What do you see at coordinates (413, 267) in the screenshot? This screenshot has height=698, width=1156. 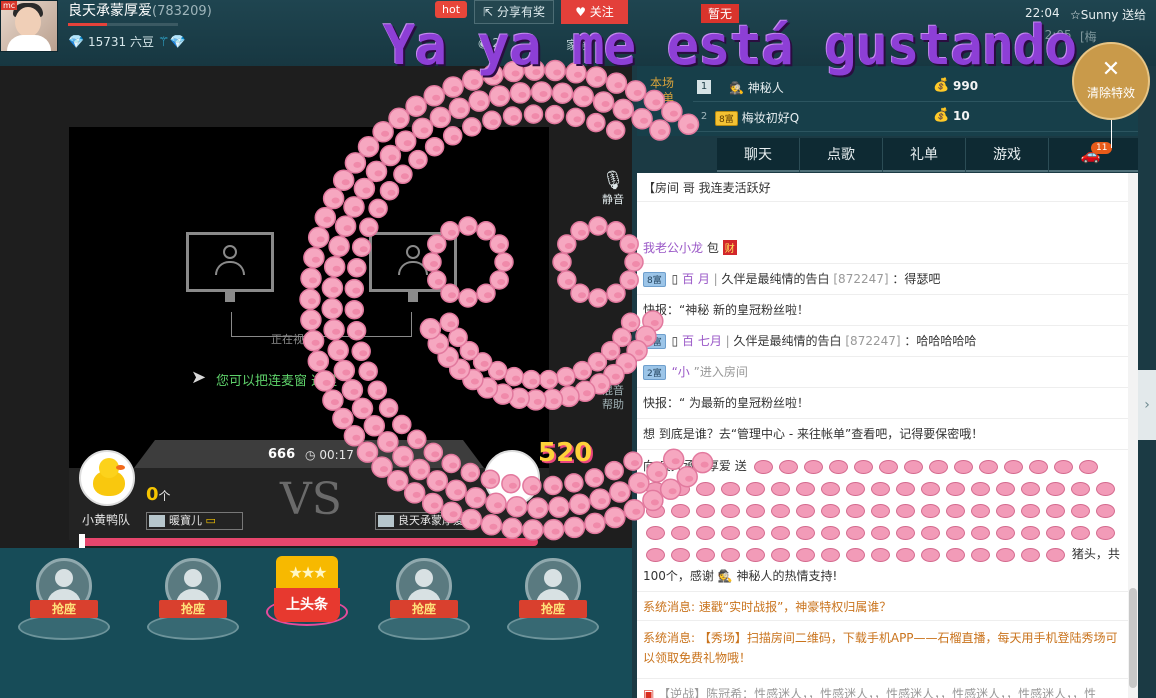 I see `monitor-icon` at bounding box center [413, 267].